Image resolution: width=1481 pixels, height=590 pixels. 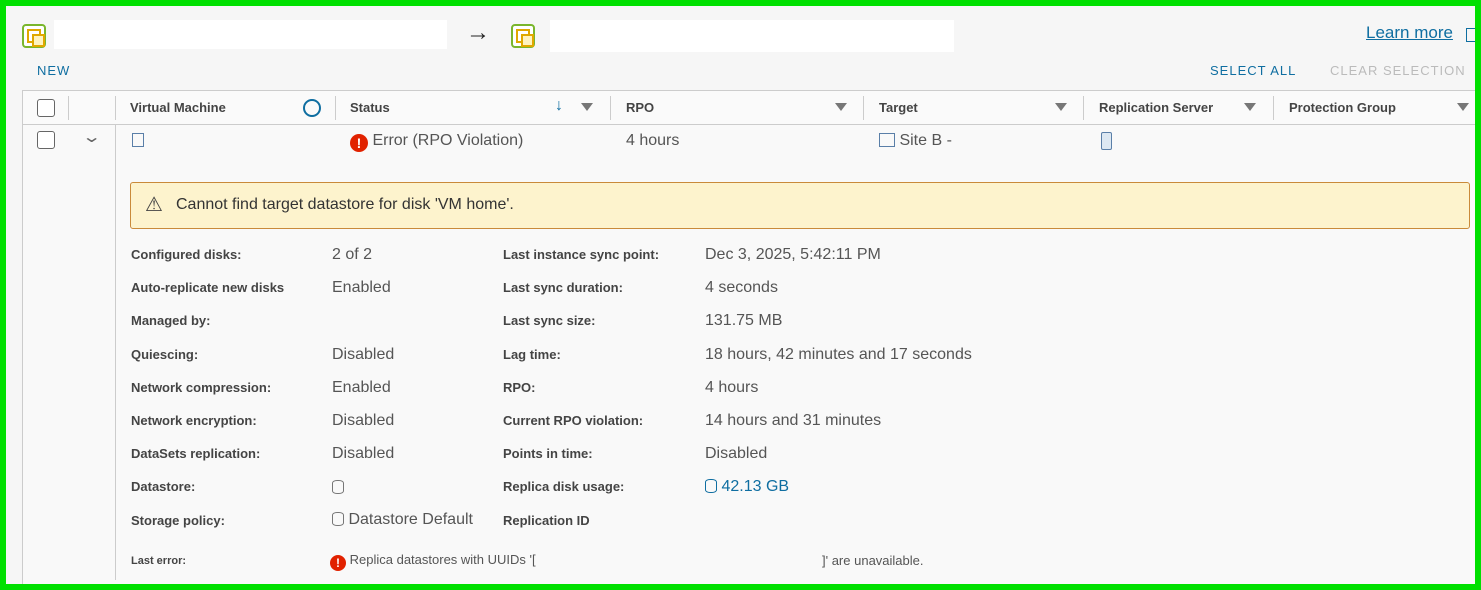 I want to click on active-filter-icon, so click(x=312, y=108).